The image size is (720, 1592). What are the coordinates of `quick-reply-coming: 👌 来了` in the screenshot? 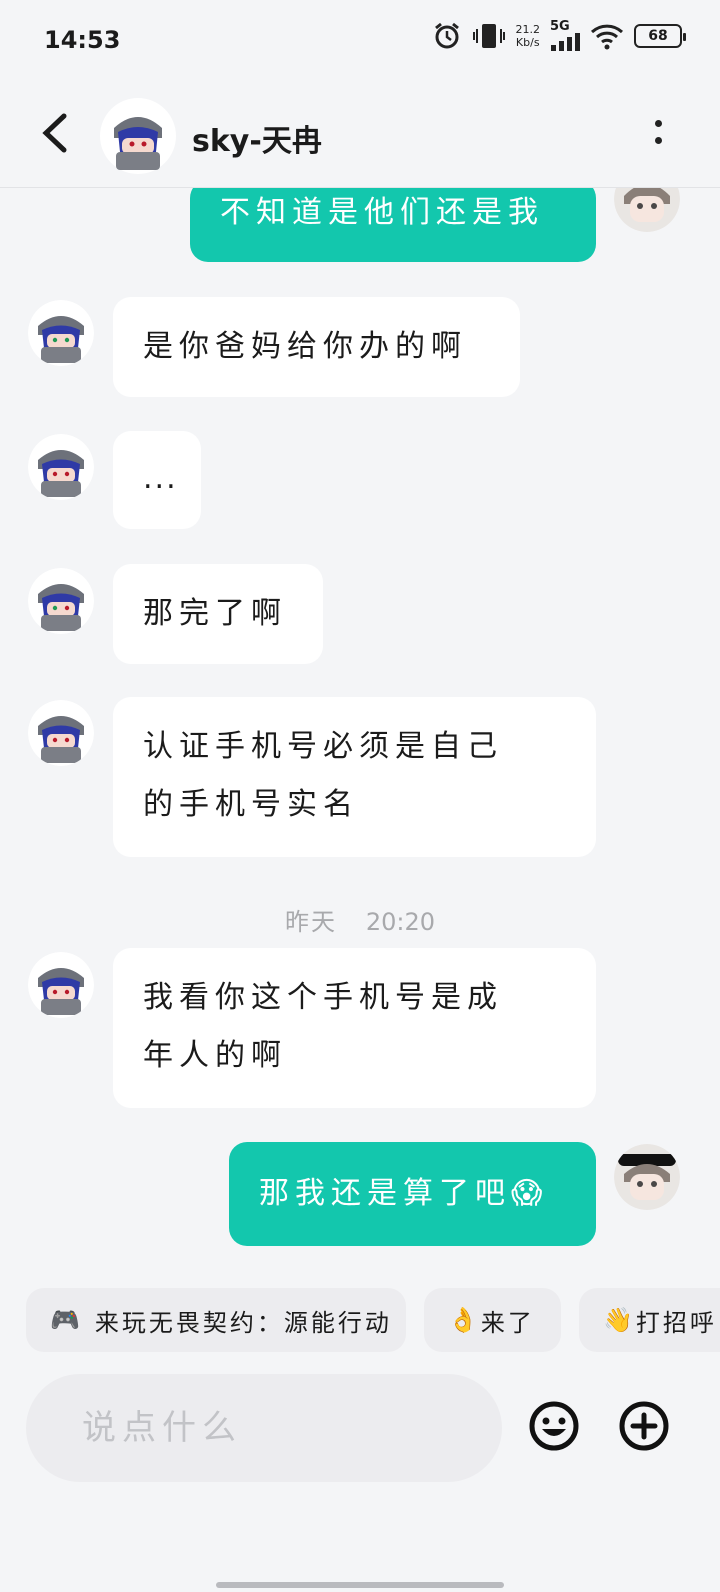 It's located at (492, 1320).